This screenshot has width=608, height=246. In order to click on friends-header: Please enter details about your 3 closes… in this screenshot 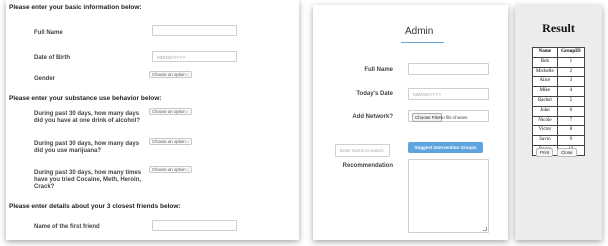, I will do `click(95, 206)`.